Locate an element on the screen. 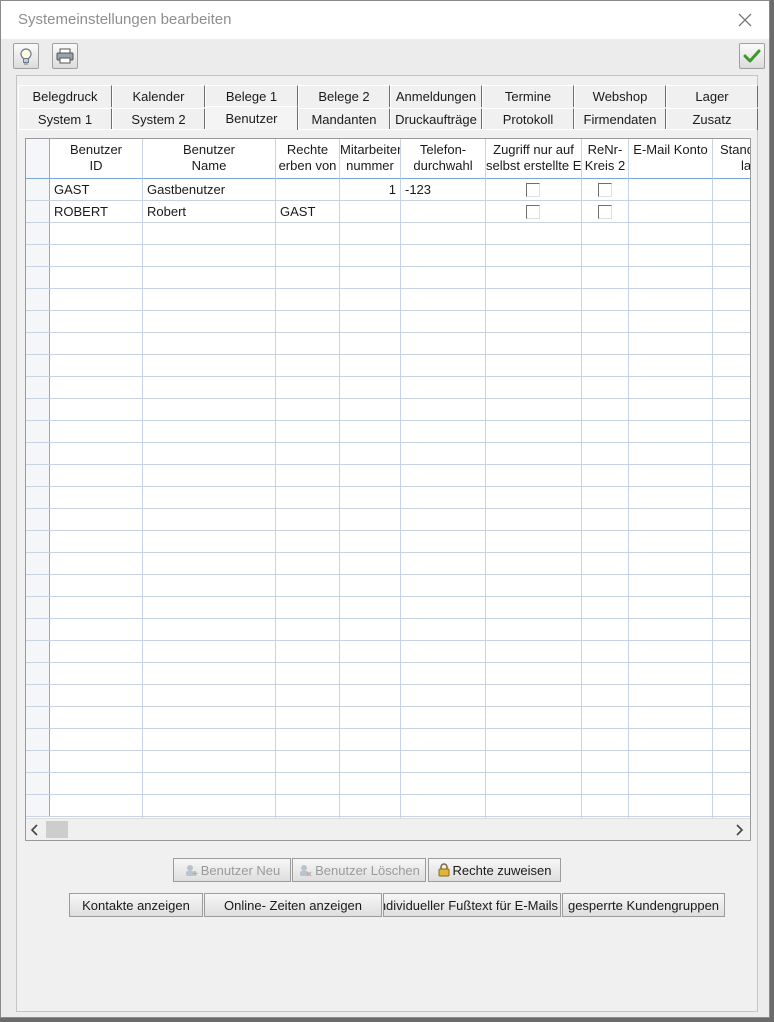 Image resolution: width=774 pixels, height=1022 pixels. column-header-email-konto: E-Mail Konto is located at coordinates (671, 159).